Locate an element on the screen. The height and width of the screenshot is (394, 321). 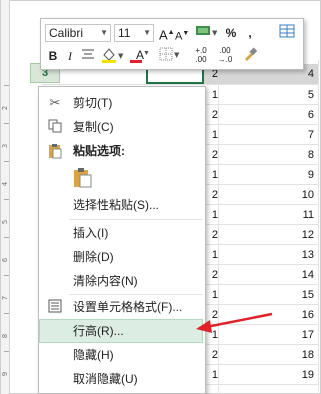
borders-icon: ▼ is located at coordinates (169, 54).